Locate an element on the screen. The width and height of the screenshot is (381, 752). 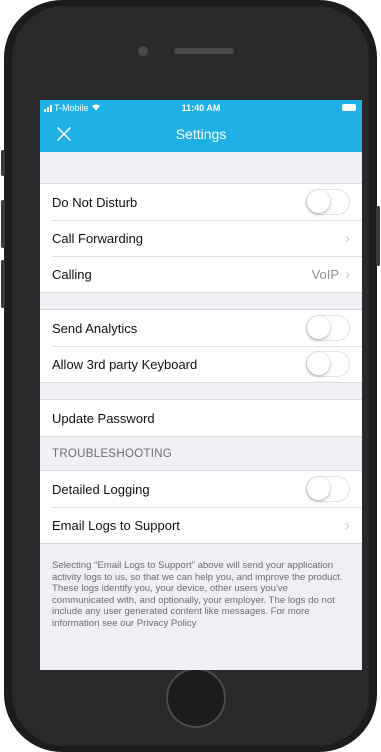
close-icon is located at coordinates (64, 134).